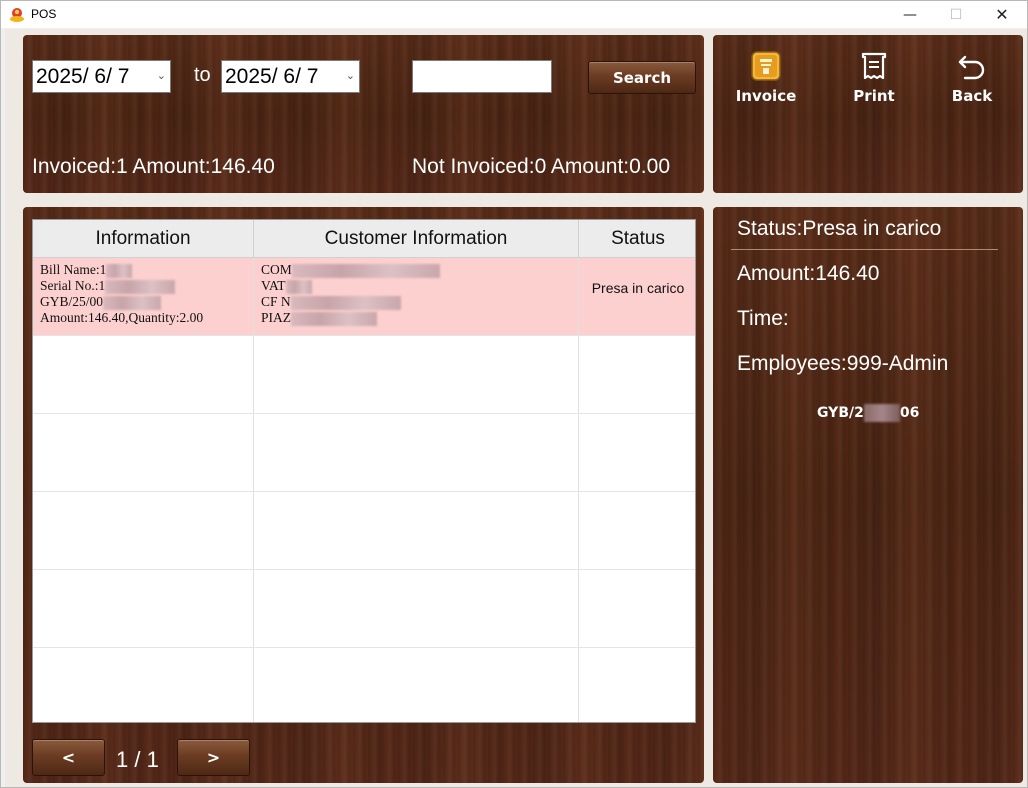 Image resolution: width=1028 pixels, height=788 pixels. What do you see at coordinates (910, 14) in the screenshot?
I see `minimize-button: —` at bounding box center [910, 14].